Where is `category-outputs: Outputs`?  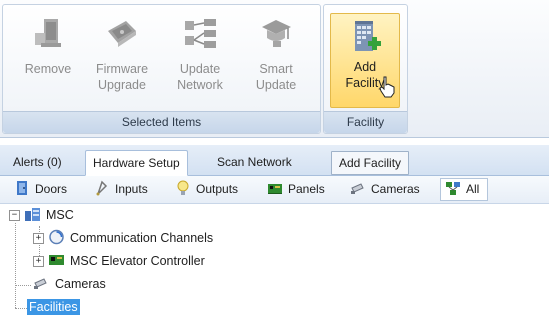
category-outputs: Outputs is located at coordinates (205, 189).